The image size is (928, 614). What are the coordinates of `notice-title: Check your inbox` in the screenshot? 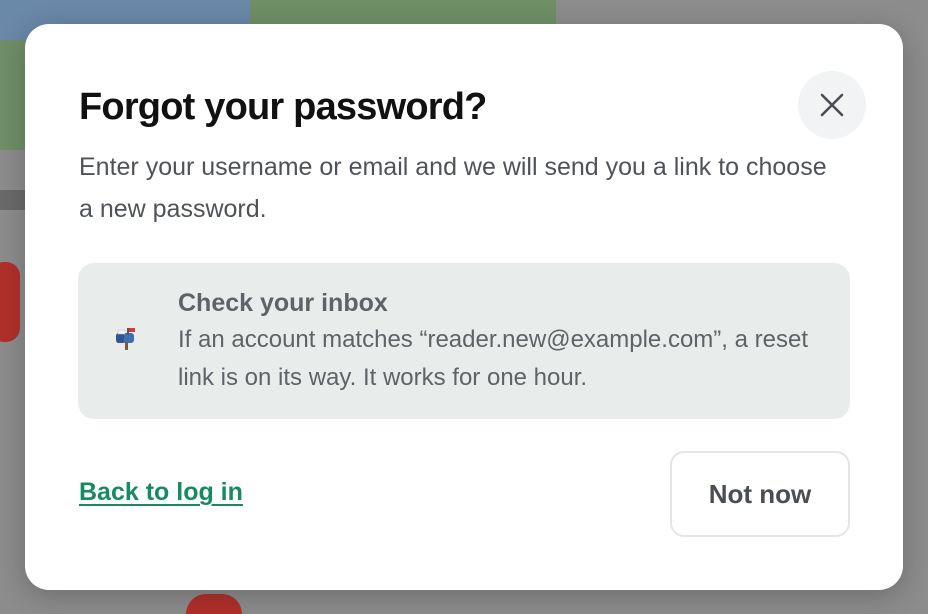 It's located at (283, 303).